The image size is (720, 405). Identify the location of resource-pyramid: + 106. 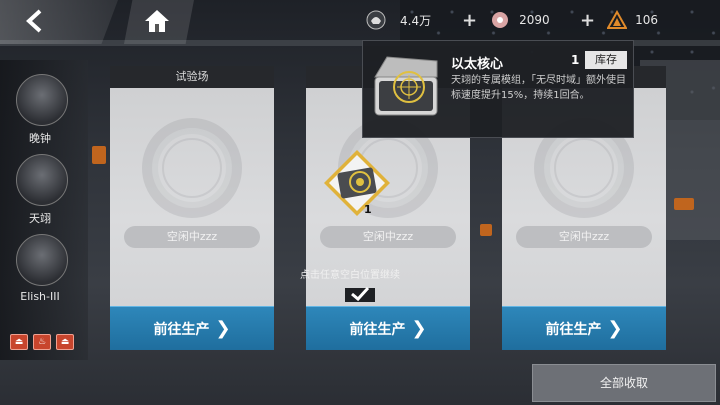
(619, 20).